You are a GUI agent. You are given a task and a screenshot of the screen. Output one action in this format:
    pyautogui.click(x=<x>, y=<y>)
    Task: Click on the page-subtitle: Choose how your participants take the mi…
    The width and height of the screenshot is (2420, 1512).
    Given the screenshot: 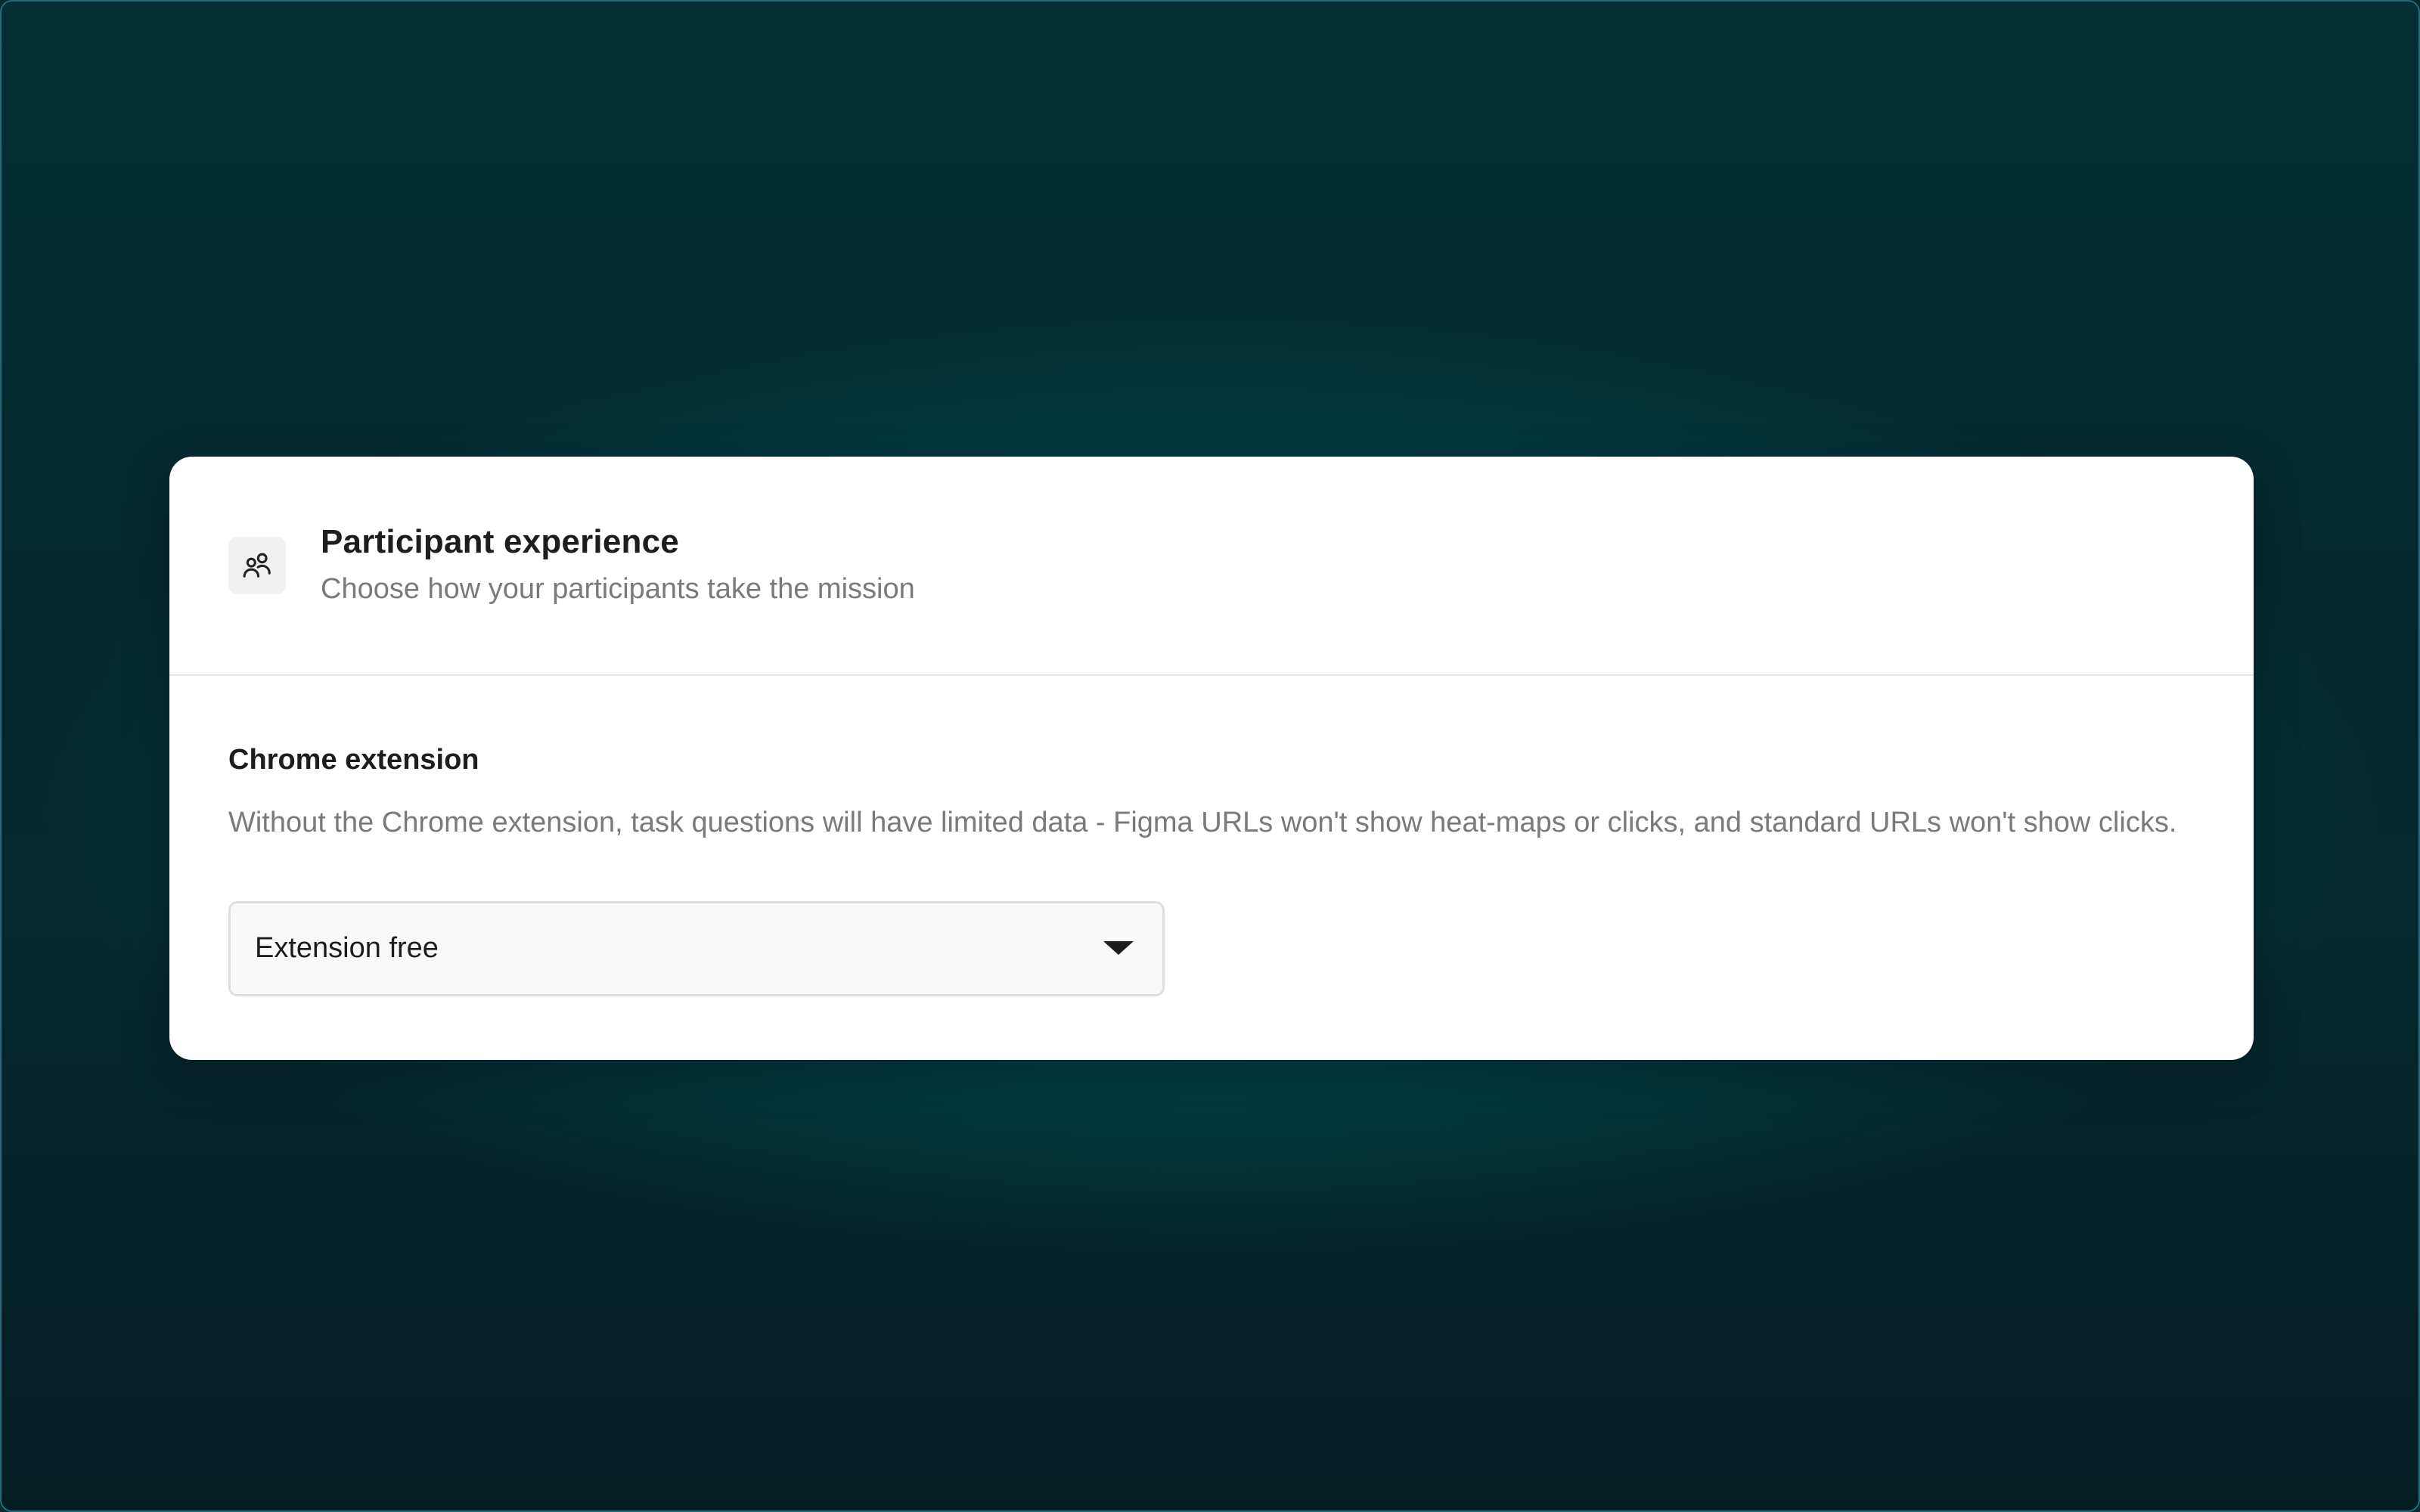 What is the action you would take?
    pyautogui.click(x=618, y=589)
    